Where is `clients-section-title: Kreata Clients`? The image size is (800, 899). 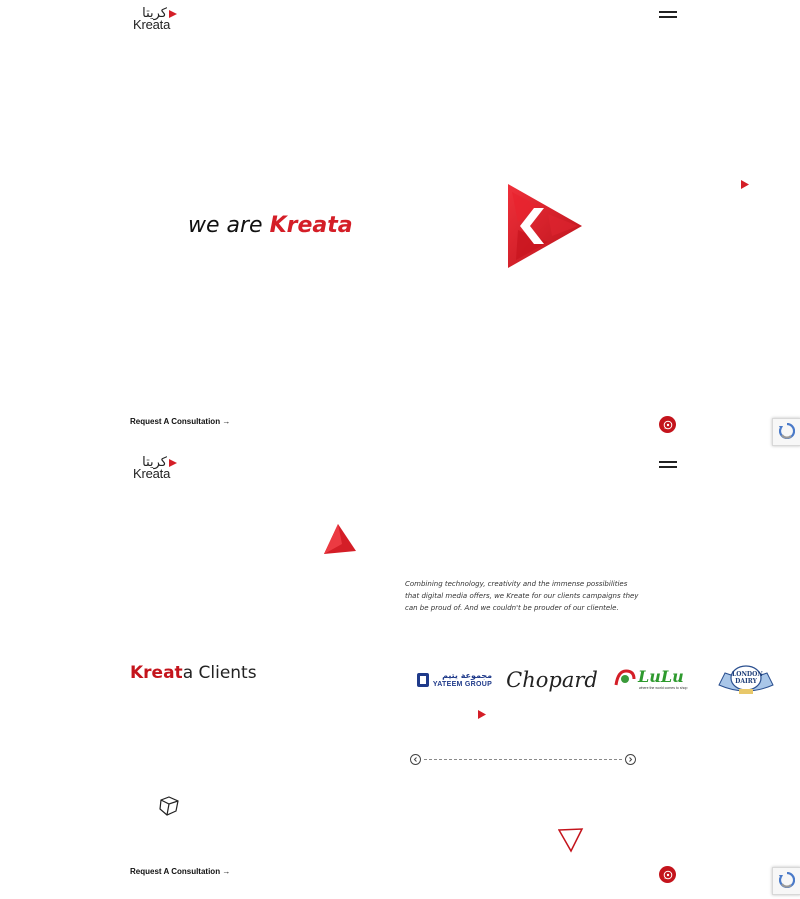
clients-section-title: Kreata Clients is located at coordinates (193, 673).